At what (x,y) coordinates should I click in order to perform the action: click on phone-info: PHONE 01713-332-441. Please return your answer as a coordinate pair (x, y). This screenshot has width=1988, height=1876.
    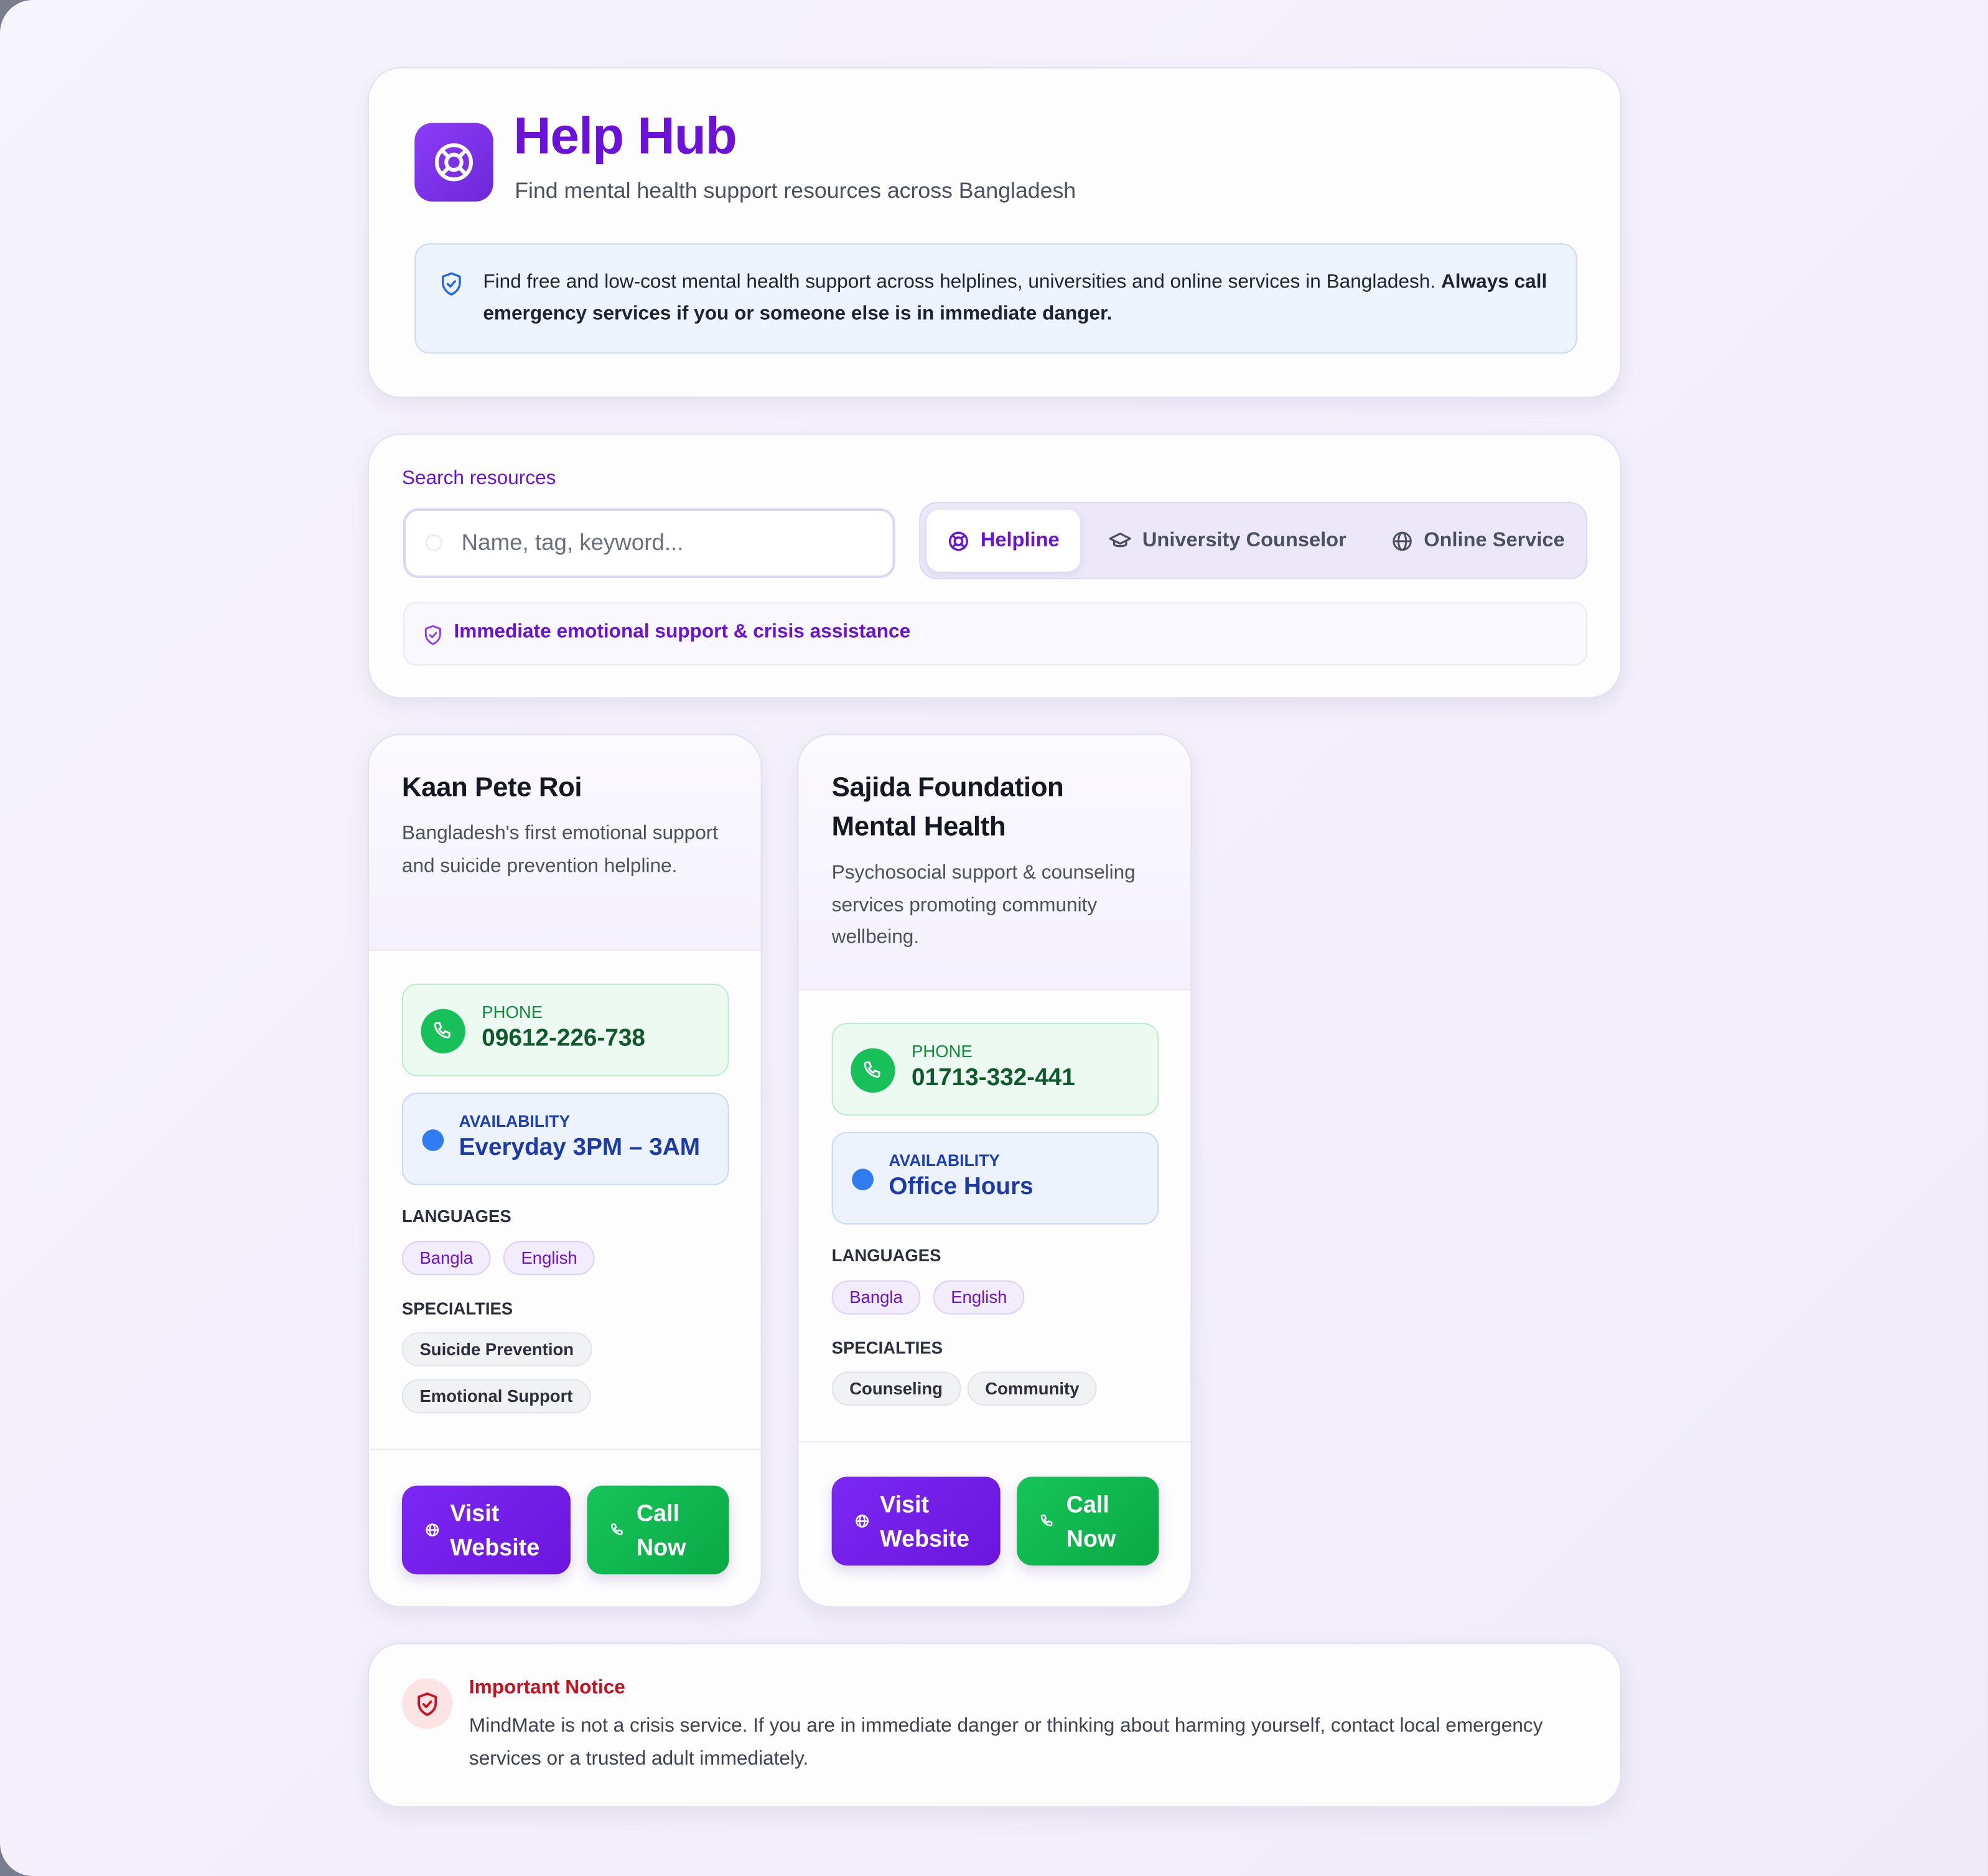
    Looking at the image, I should click on (995, 1069).